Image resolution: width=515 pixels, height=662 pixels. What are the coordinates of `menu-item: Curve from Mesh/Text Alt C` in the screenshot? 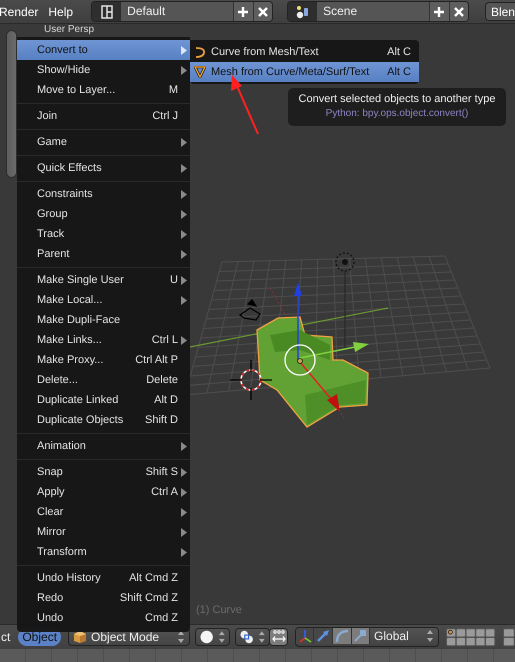 It's located at (304, 52).